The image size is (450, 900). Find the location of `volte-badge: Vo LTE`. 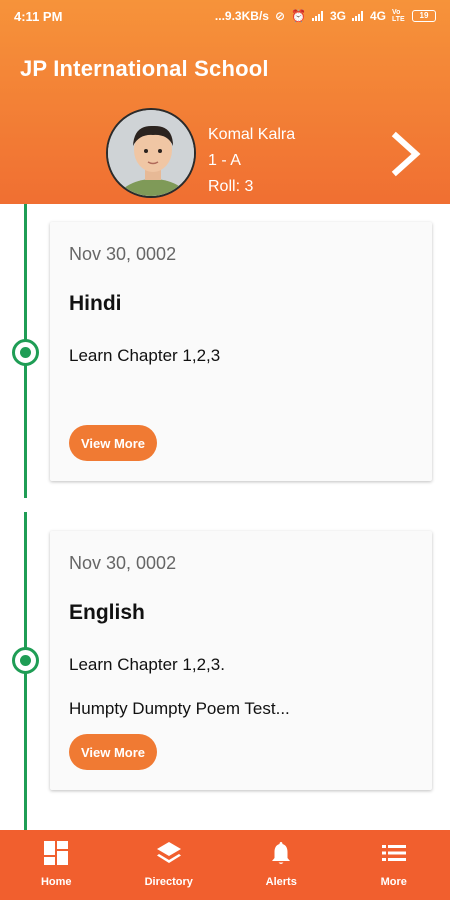

volte-badge: Vo LTE is located at coordinates (398, 16).